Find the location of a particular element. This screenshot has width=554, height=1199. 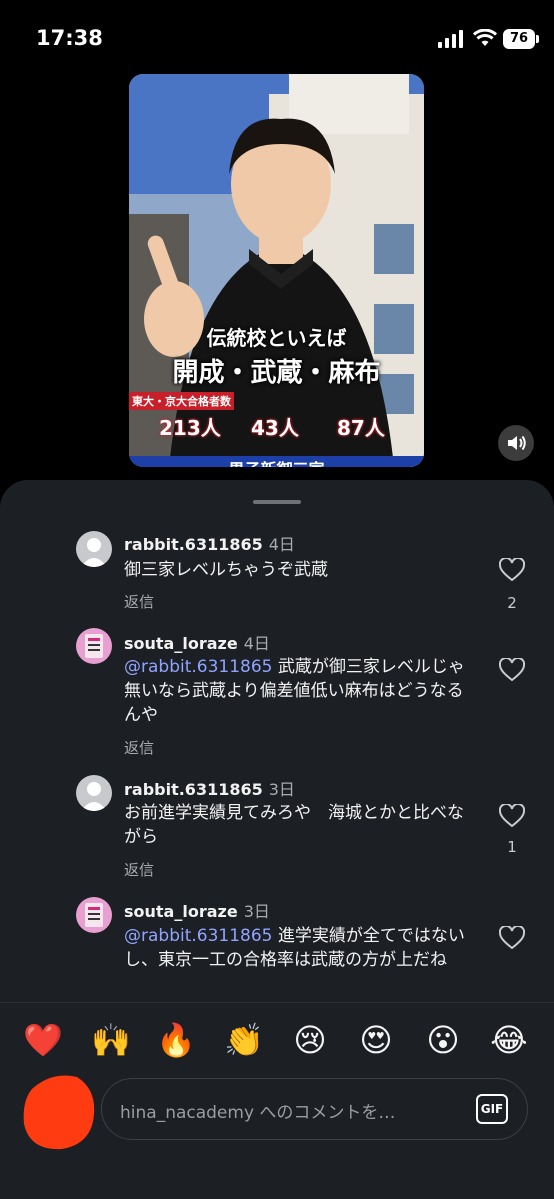

comment-username: souta_loraze 3日 is located at coordinates (197, 910).